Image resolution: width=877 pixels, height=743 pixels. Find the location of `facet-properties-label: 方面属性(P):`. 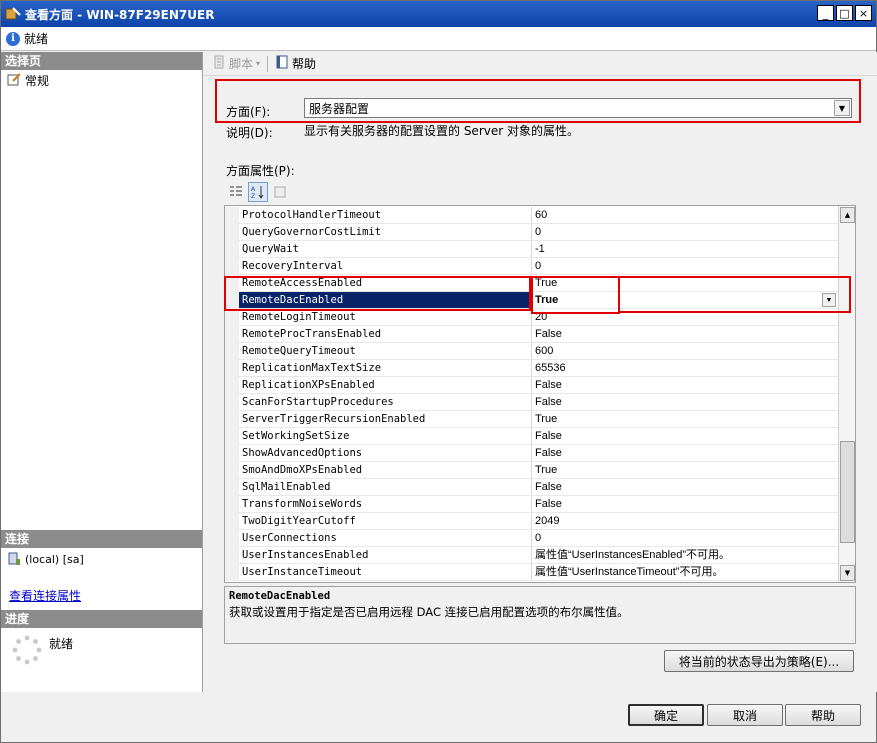

facet-properties-label: 方面属性(P): is located at coordinates (260, 171).